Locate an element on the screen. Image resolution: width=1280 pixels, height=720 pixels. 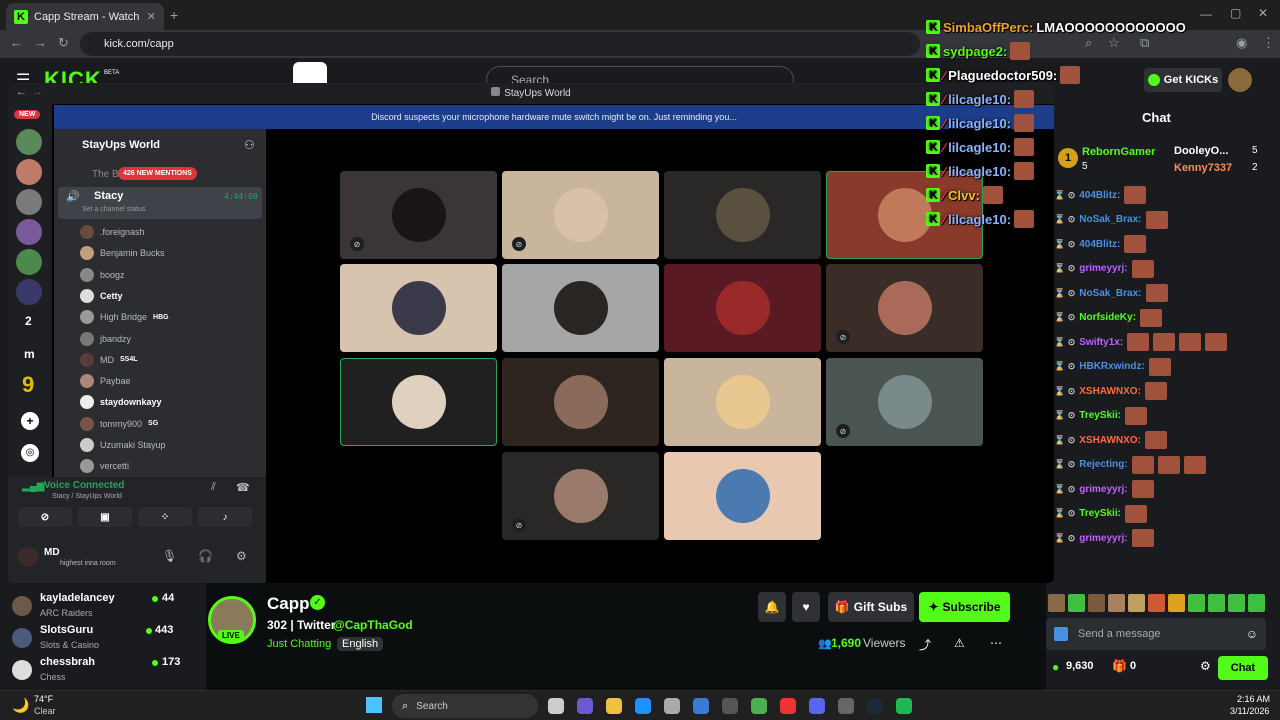
share-icon: ⤴ is located at coordinates (925, 644).